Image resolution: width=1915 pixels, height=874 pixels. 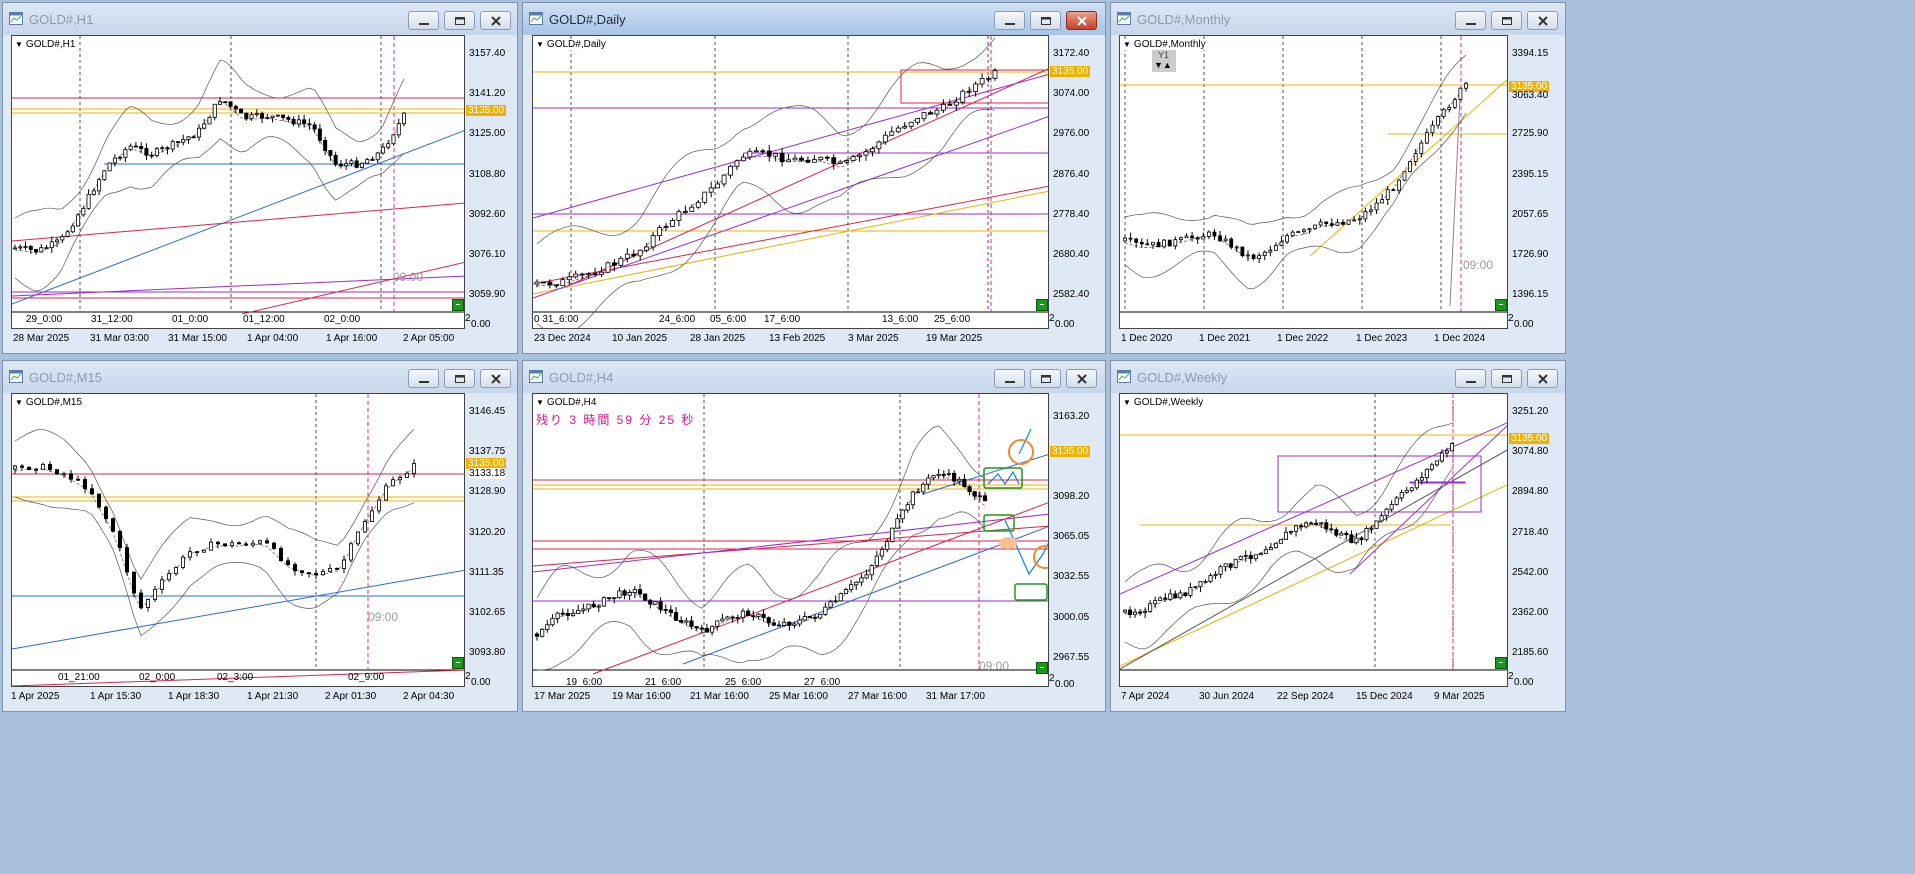 I want to click on price-axis-label: 1396.15, so click(x=1530, y=294).